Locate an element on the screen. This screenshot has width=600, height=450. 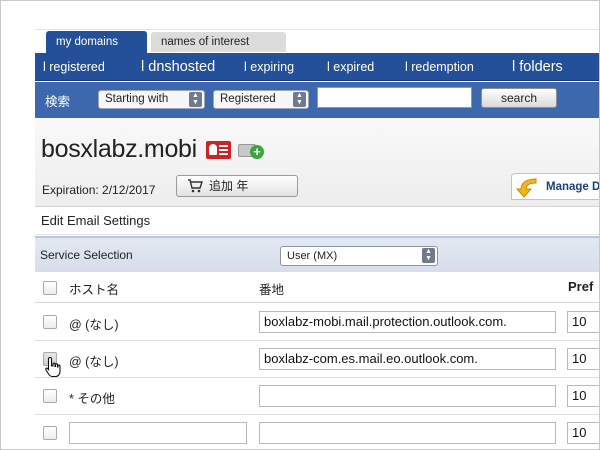
domain-name: bosxlabz.mobi is located at coordinates (119, 149).